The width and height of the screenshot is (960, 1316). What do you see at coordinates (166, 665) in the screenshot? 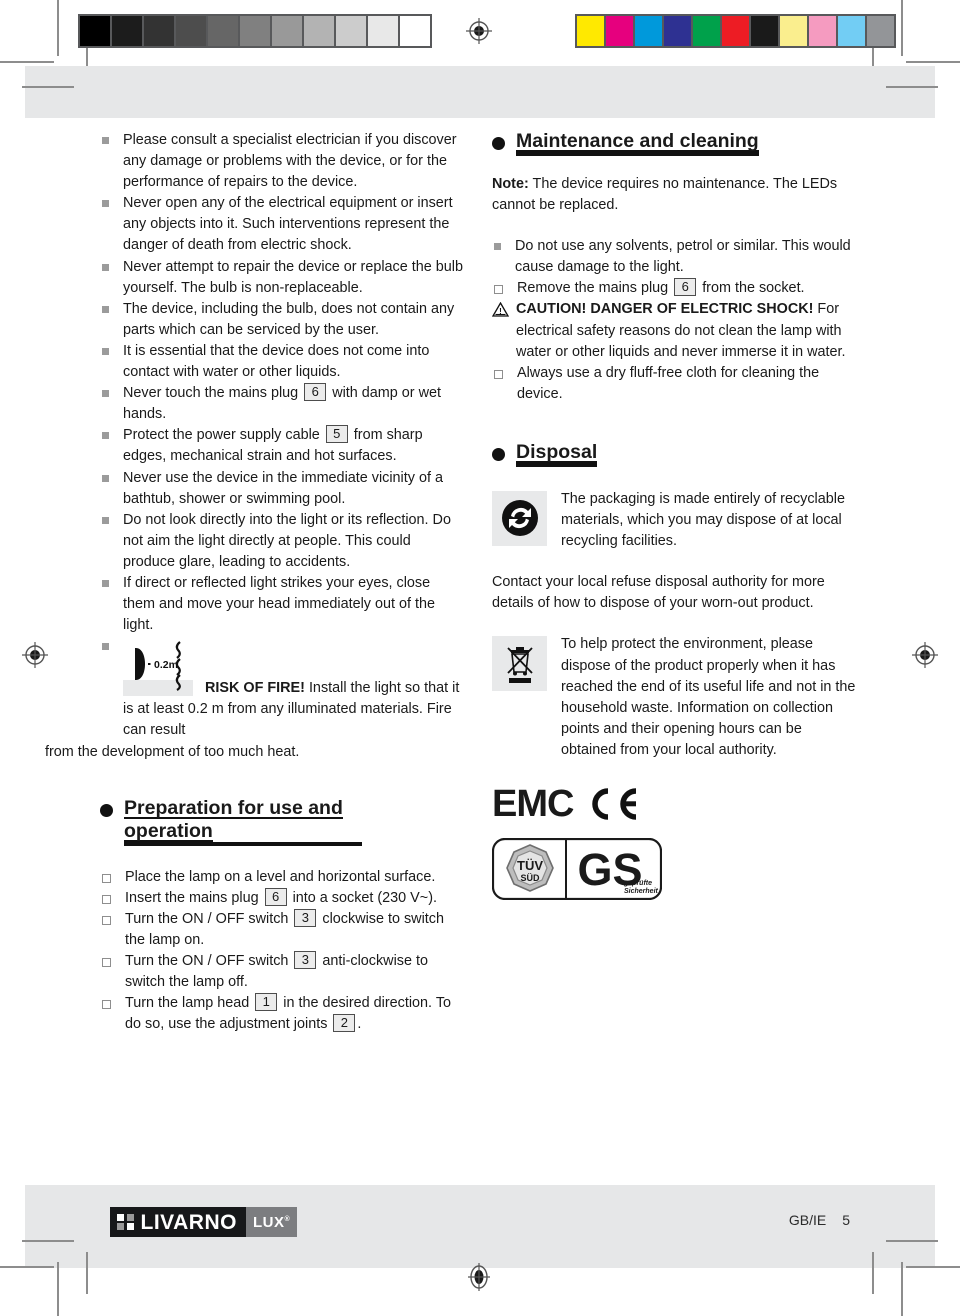
I see `svg-text: 0.2m` at bounding box center [166, 665].